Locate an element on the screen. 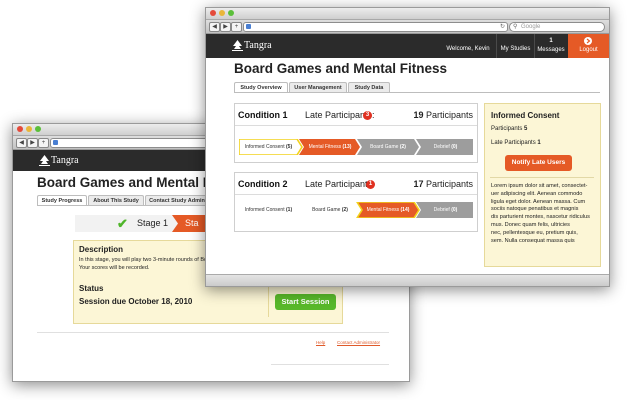 The height and width of the screenshot is (400, 640). condition-1-step-debrief: Debrief (0) is located at coordinates (445, 147).